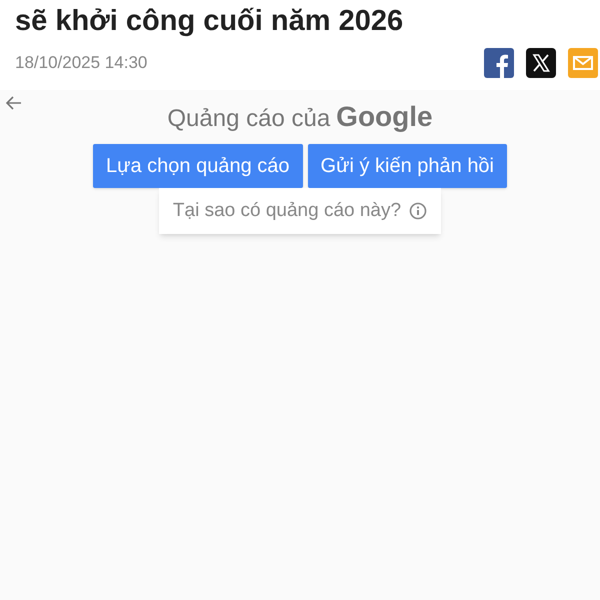 The image size is (600, 600). What do you see at coordinates (81, 63) in the screenshot?
I see `publish-date: 18/10/2025 14:30` at bounding box center [81, 63].